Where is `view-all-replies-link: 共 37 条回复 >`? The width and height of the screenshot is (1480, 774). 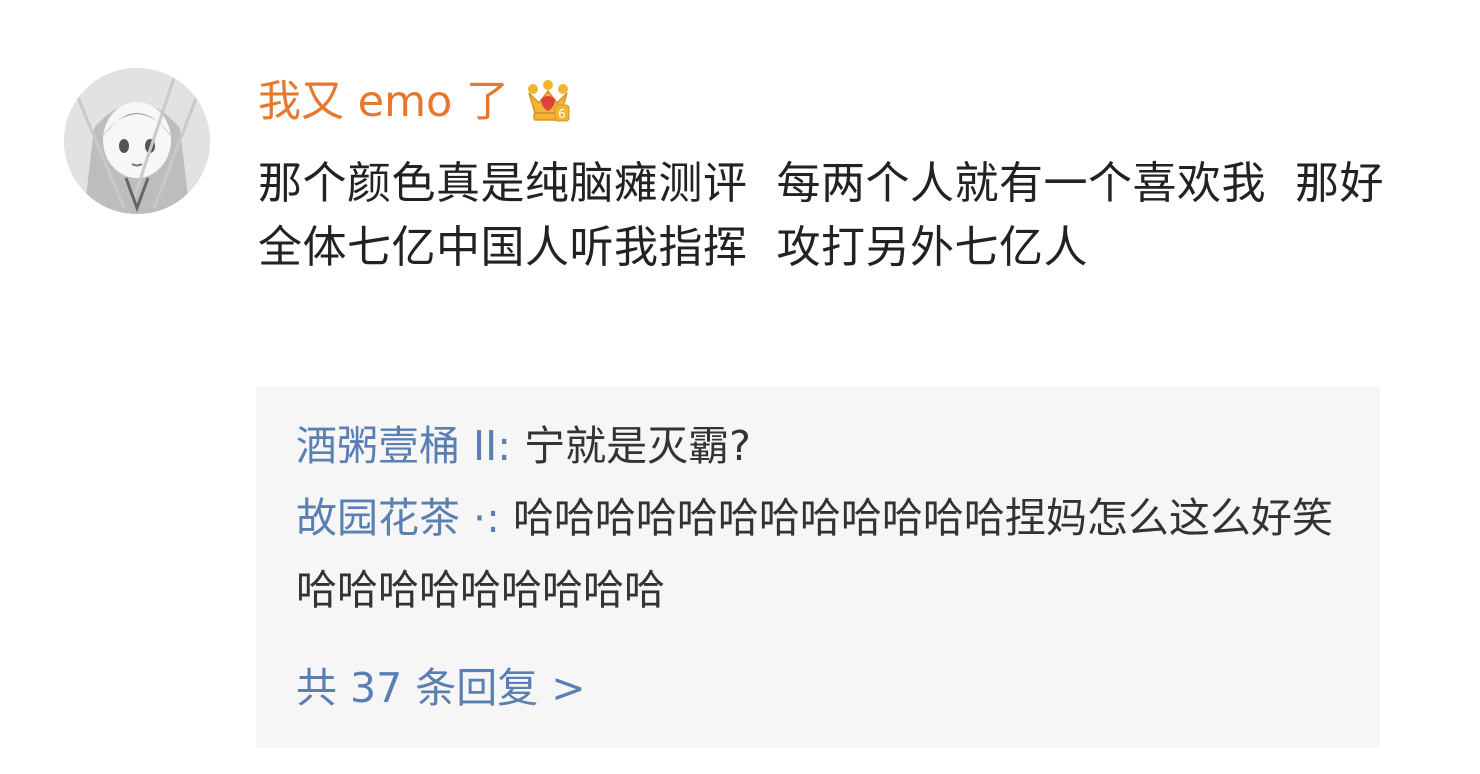
view-all-replies-link: 共 37 条回复 > is located at coordinates (441, 688).